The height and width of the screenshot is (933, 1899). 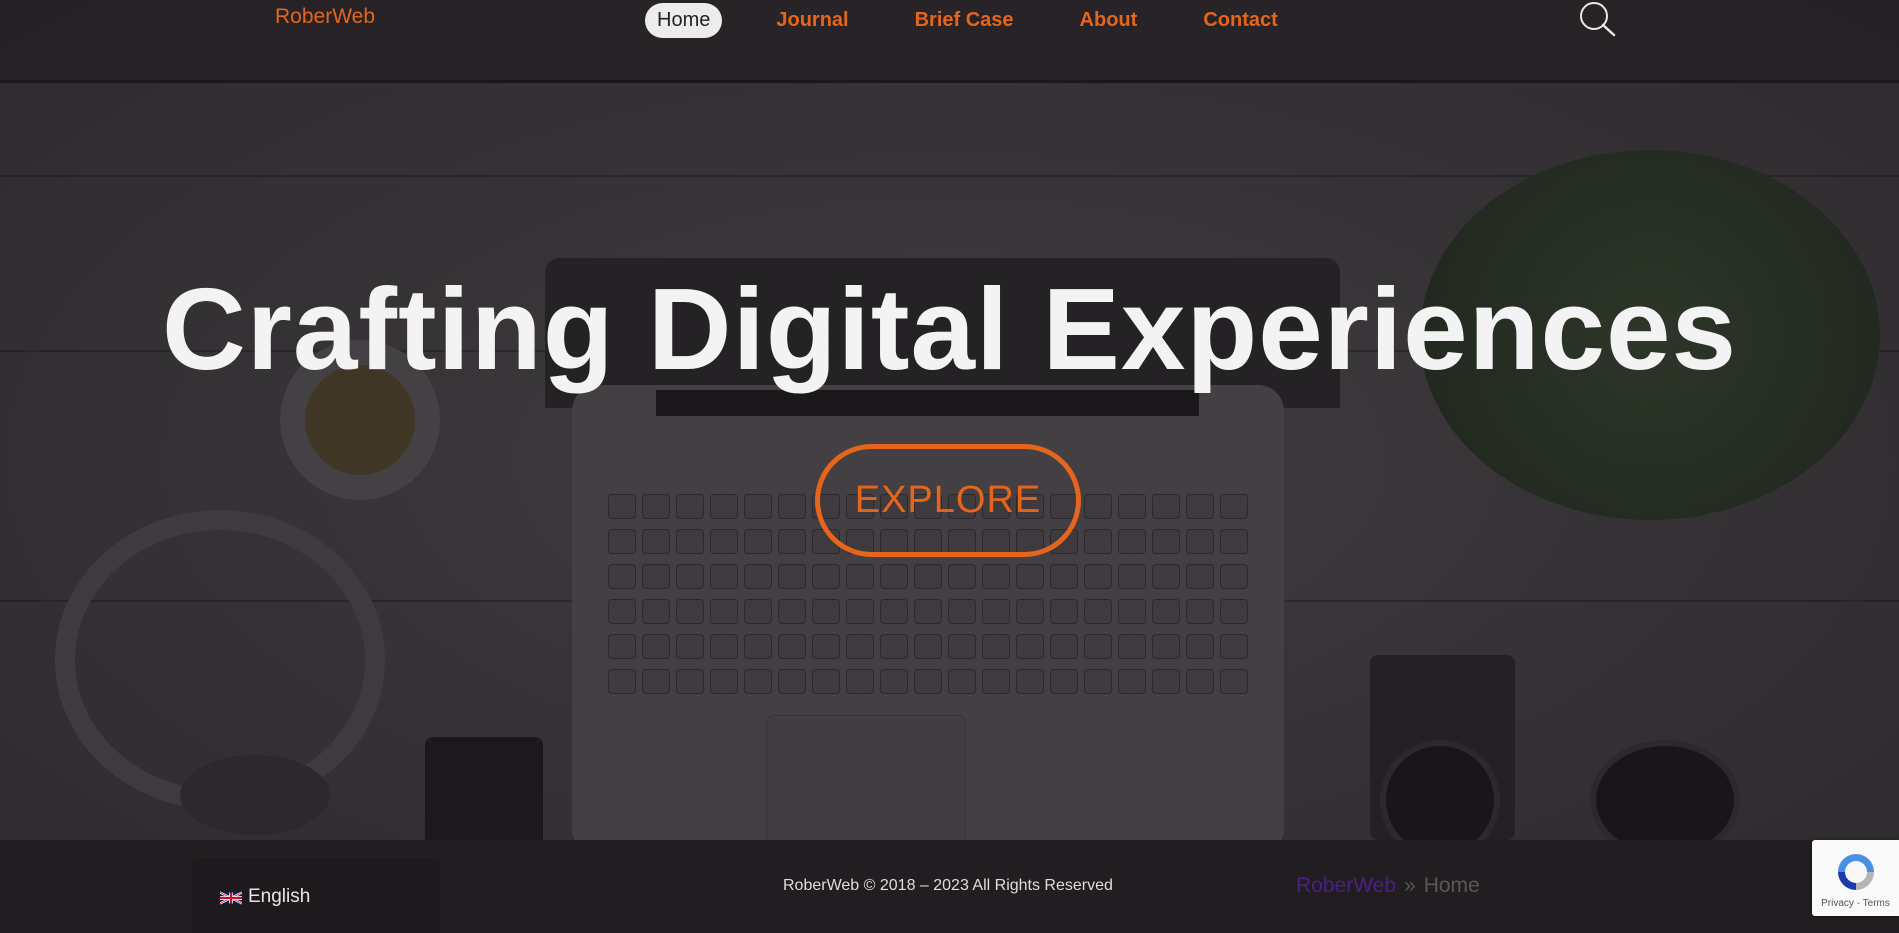 I want to click on breadcrumb-home-link: RoberWeb, so click(x=1346, y=885).